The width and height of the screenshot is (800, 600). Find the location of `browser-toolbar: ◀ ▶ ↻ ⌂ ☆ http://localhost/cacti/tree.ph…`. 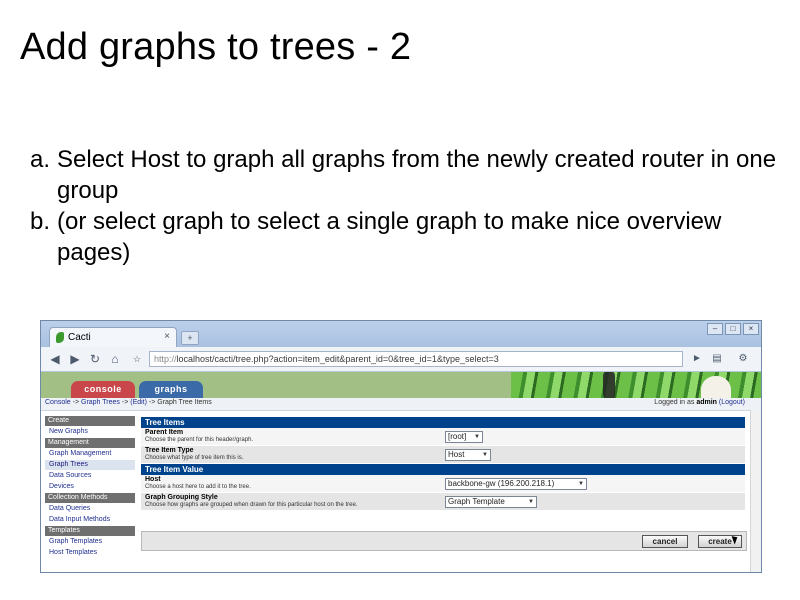

browser-toolbar: ◀ ▶ ↻ ⌂ ☆ http://localhost/cacti/tree.ph… is located at coordinates (401, 359).